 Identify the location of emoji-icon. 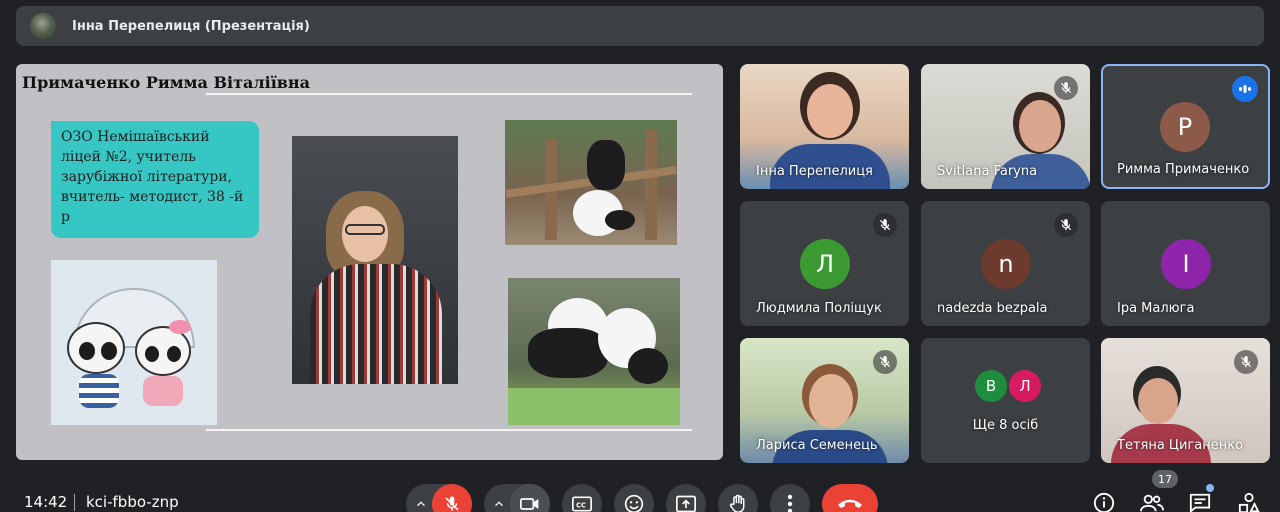
(634, 503).